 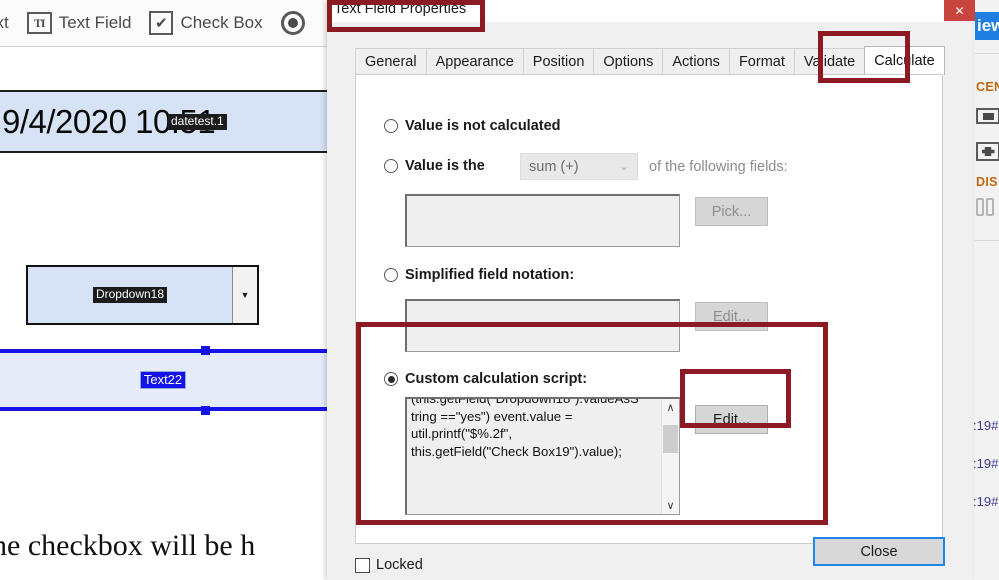 What do you see at coordinates (542, 325) in the screenshot?
I see `simplified-notation-box` at bounding box center [542, 325].